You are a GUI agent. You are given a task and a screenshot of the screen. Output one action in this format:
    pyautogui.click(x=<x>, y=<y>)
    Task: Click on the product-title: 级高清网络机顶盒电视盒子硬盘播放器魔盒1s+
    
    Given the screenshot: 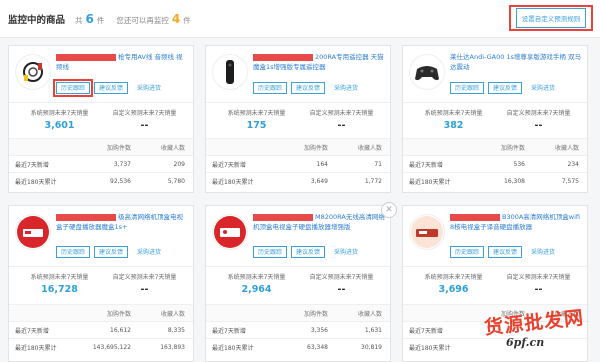 What is the action you would take?
    pyautogui.click(x=122, y=225)
    